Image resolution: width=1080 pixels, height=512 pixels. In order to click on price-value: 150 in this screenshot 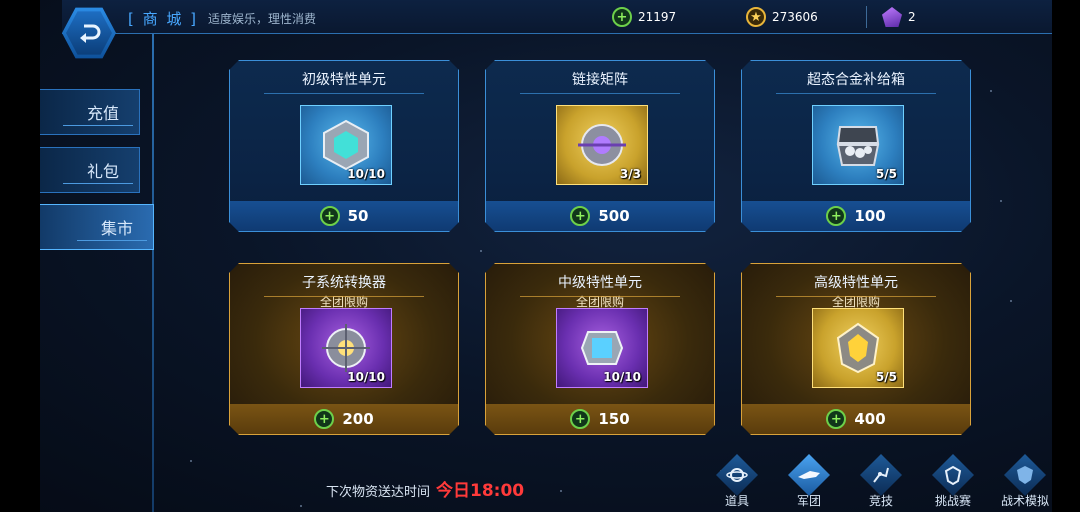, I will do `click(614, 419)`.